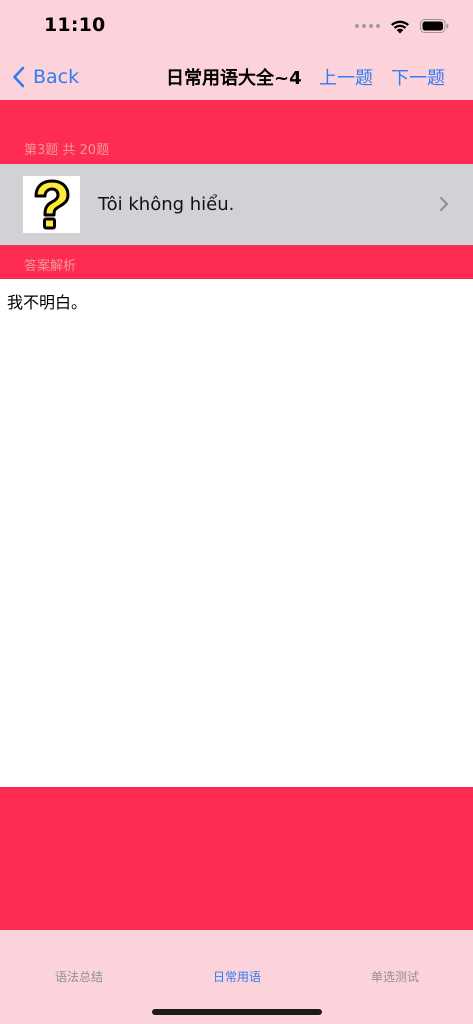 The height and width of the screenshot is (1024, 473). Describe the element at coordinates (236, 204) in the screenshot. I see `question-row: Tôi không hiểu.` at that location.